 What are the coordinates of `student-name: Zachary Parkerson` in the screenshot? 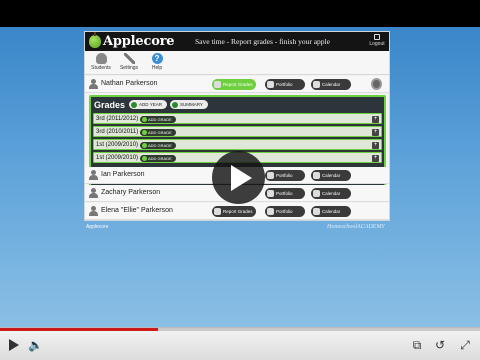 It's located at (131, 192).